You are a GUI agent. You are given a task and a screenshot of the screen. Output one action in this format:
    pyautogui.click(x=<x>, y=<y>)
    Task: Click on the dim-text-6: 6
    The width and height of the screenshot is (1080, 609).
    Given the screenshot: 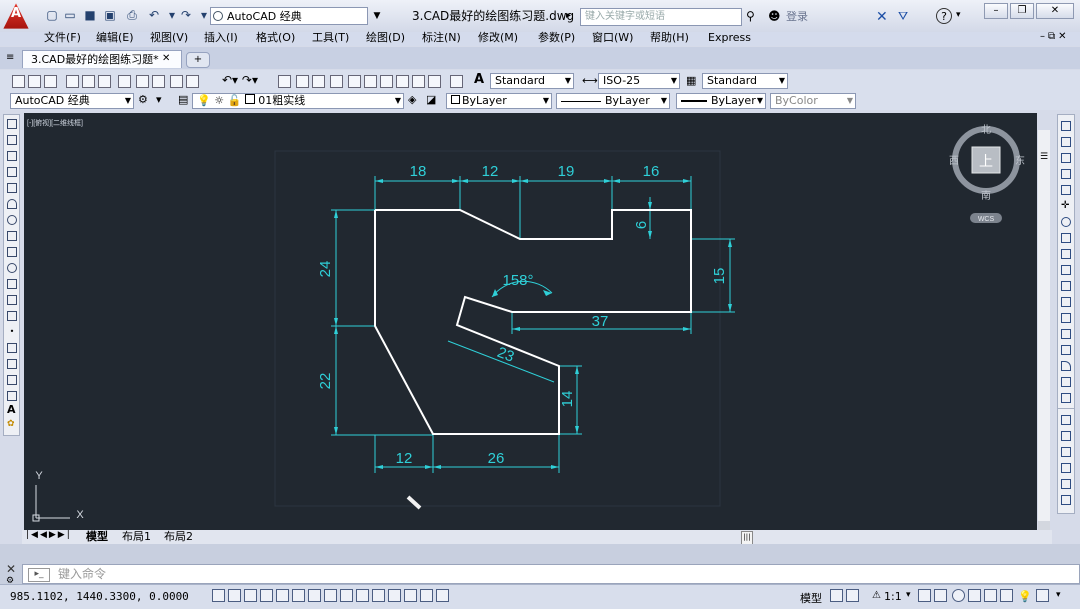 What is the action you would take?
    pyautogui.click(x=641, y=225)
    